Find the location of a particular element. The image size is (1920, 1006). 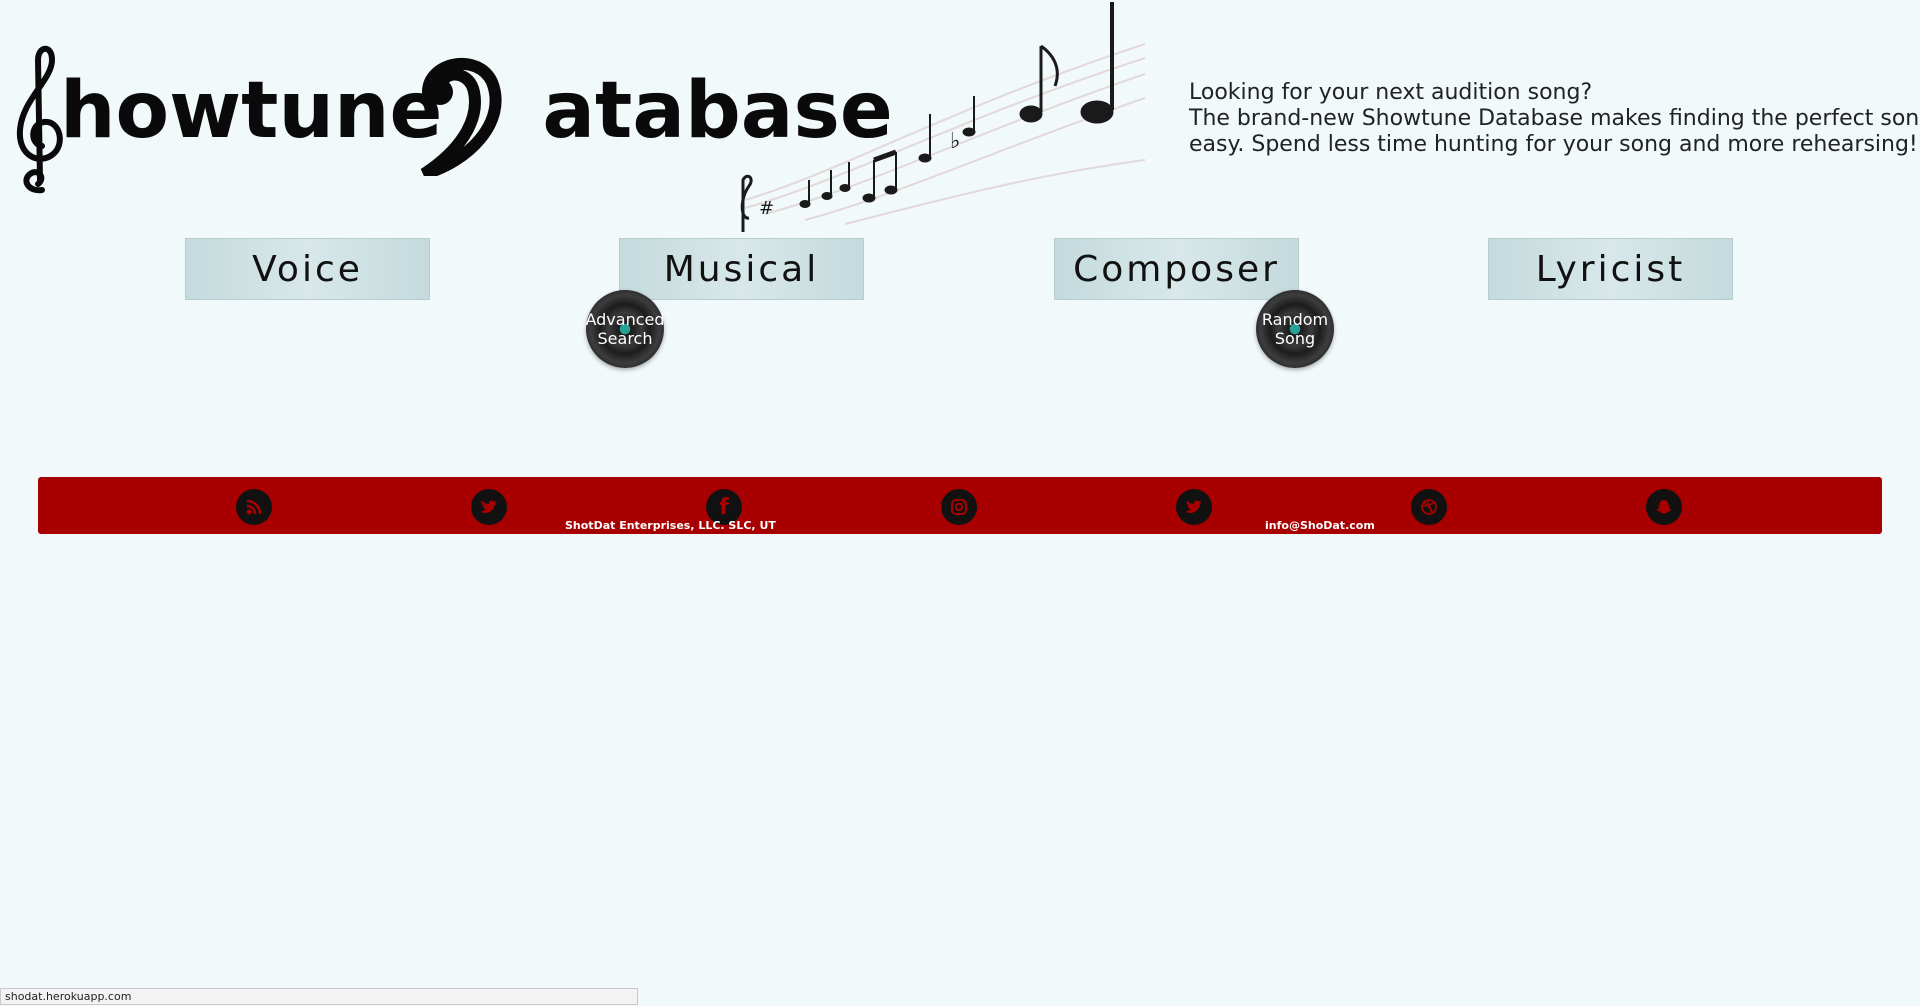

logo-word-showtune: howtune is located at coordinates (251, 111).